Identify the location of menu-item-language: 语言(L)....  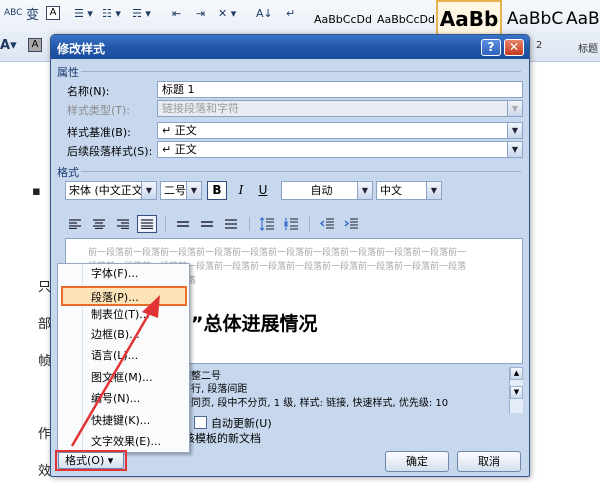
(123, 356).